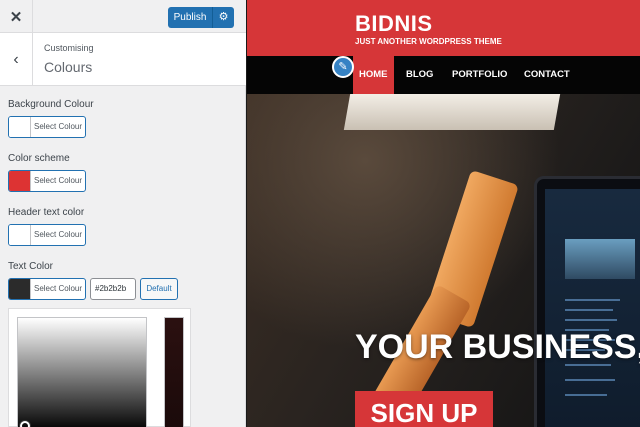 This screenshot has height=427, width=640. What do you see at coordinates (69, 48) in the screenshot?
I see `breadcrumb: Customising` at bounding box center [69, 48].